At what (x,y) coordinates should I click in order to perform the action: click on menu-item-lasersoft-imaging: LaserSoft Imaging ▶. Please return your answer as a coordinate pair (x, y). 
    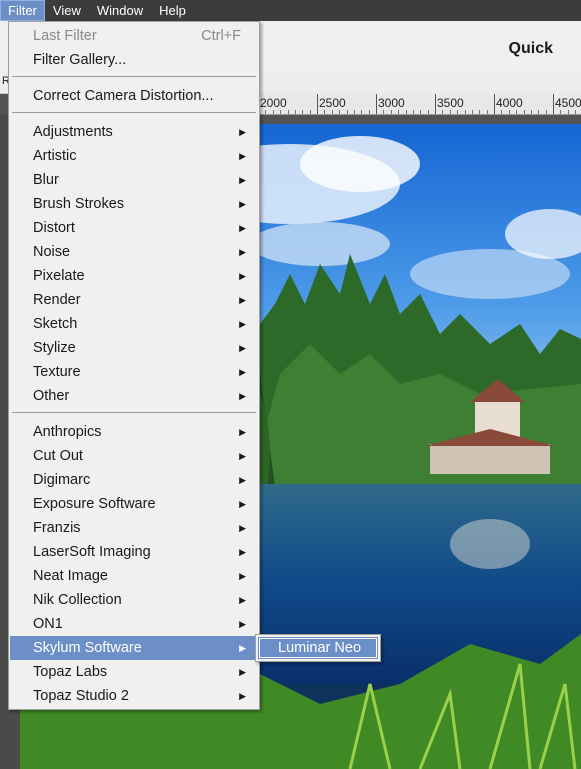
    Looking at the image, I should click on (134, 552).